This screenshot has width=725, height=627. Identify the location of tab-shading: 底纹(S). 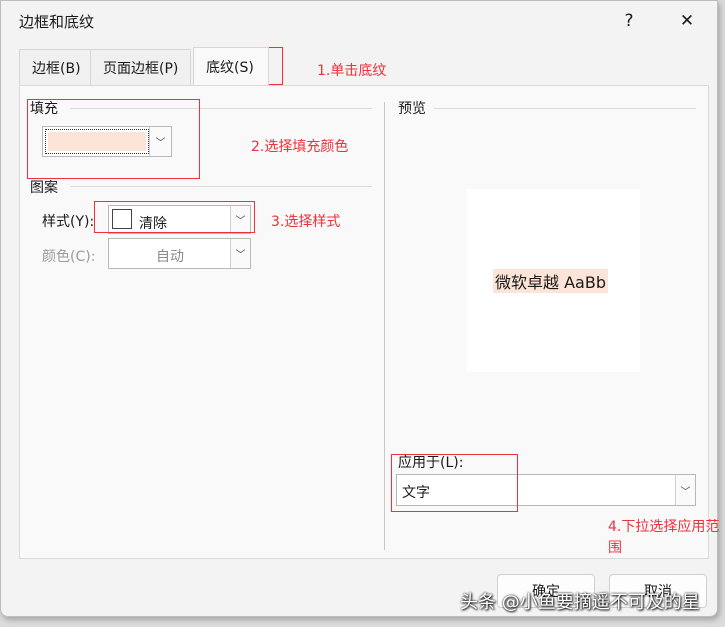
(231, 66).